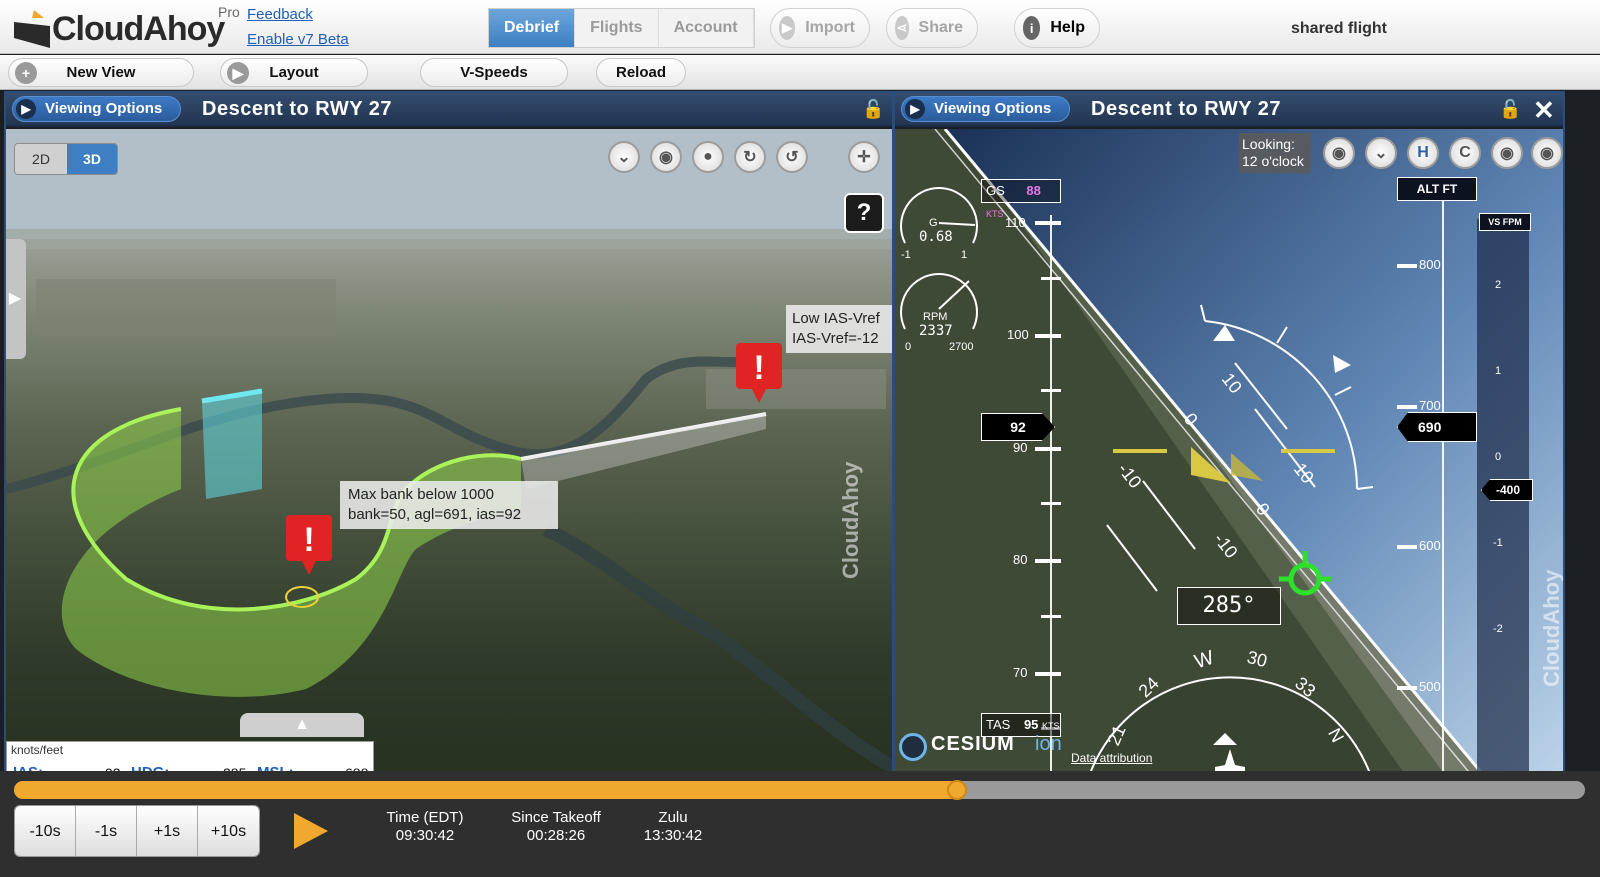  What do you see at coordinates (706, 28) in the screenshot?
I see `tab-account: Account` at bounding box center [706, 28].